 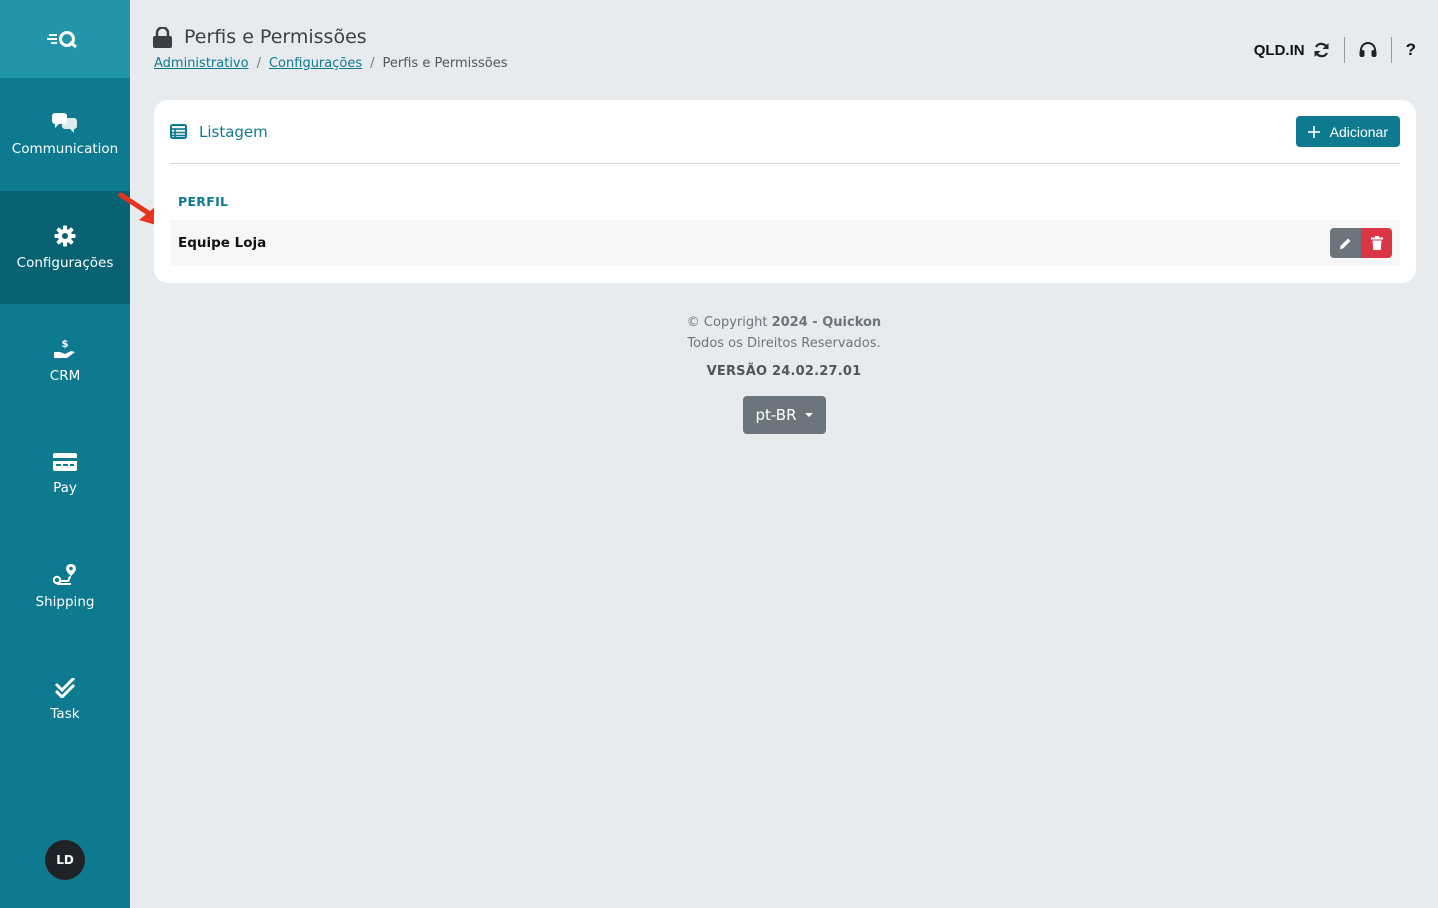 I want to click on support-button, so click(x=1368, y=50).